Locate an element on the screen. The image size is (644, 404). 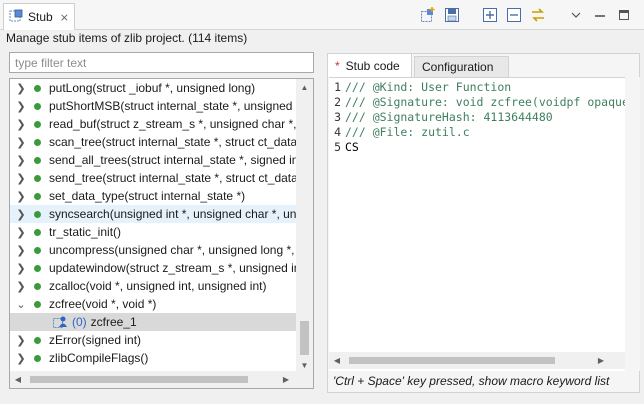
tree-item: ❯ zlibCompileFlags() is located at coordinates (153, 358).